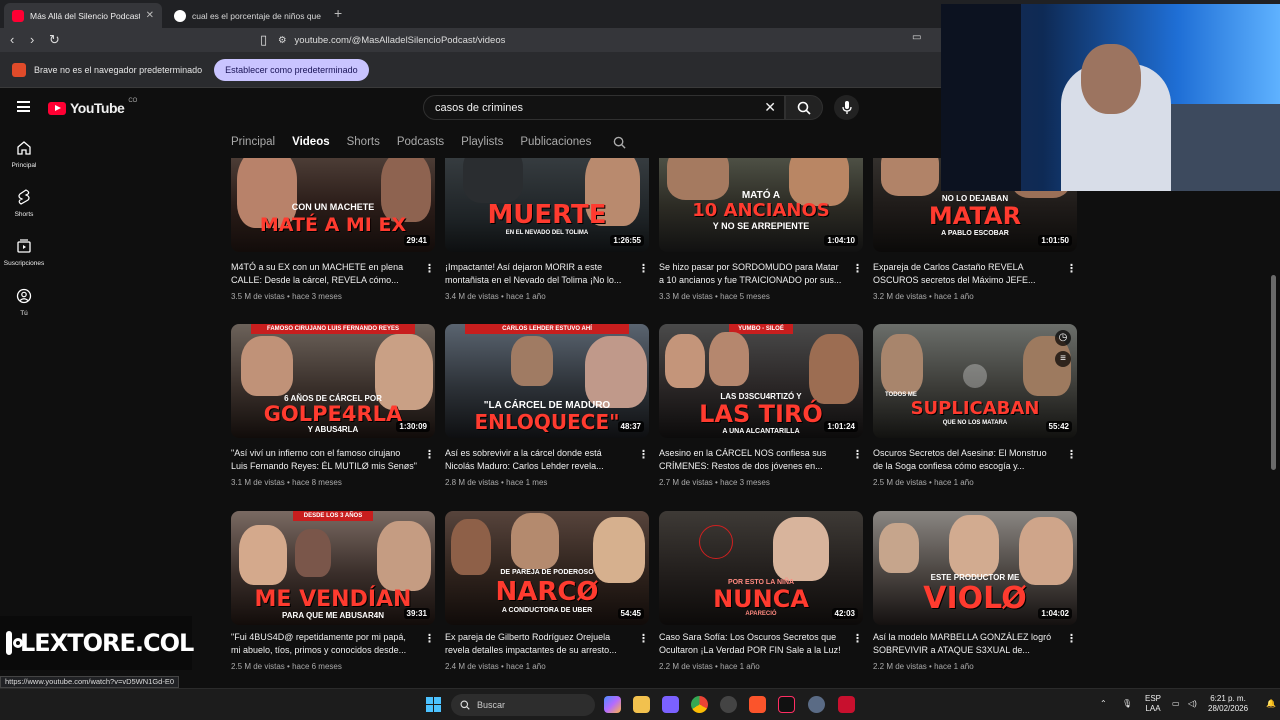 The image size is (1280, 720). I want to click on thumbnail-headline: MUERTE, so click(547, 215).